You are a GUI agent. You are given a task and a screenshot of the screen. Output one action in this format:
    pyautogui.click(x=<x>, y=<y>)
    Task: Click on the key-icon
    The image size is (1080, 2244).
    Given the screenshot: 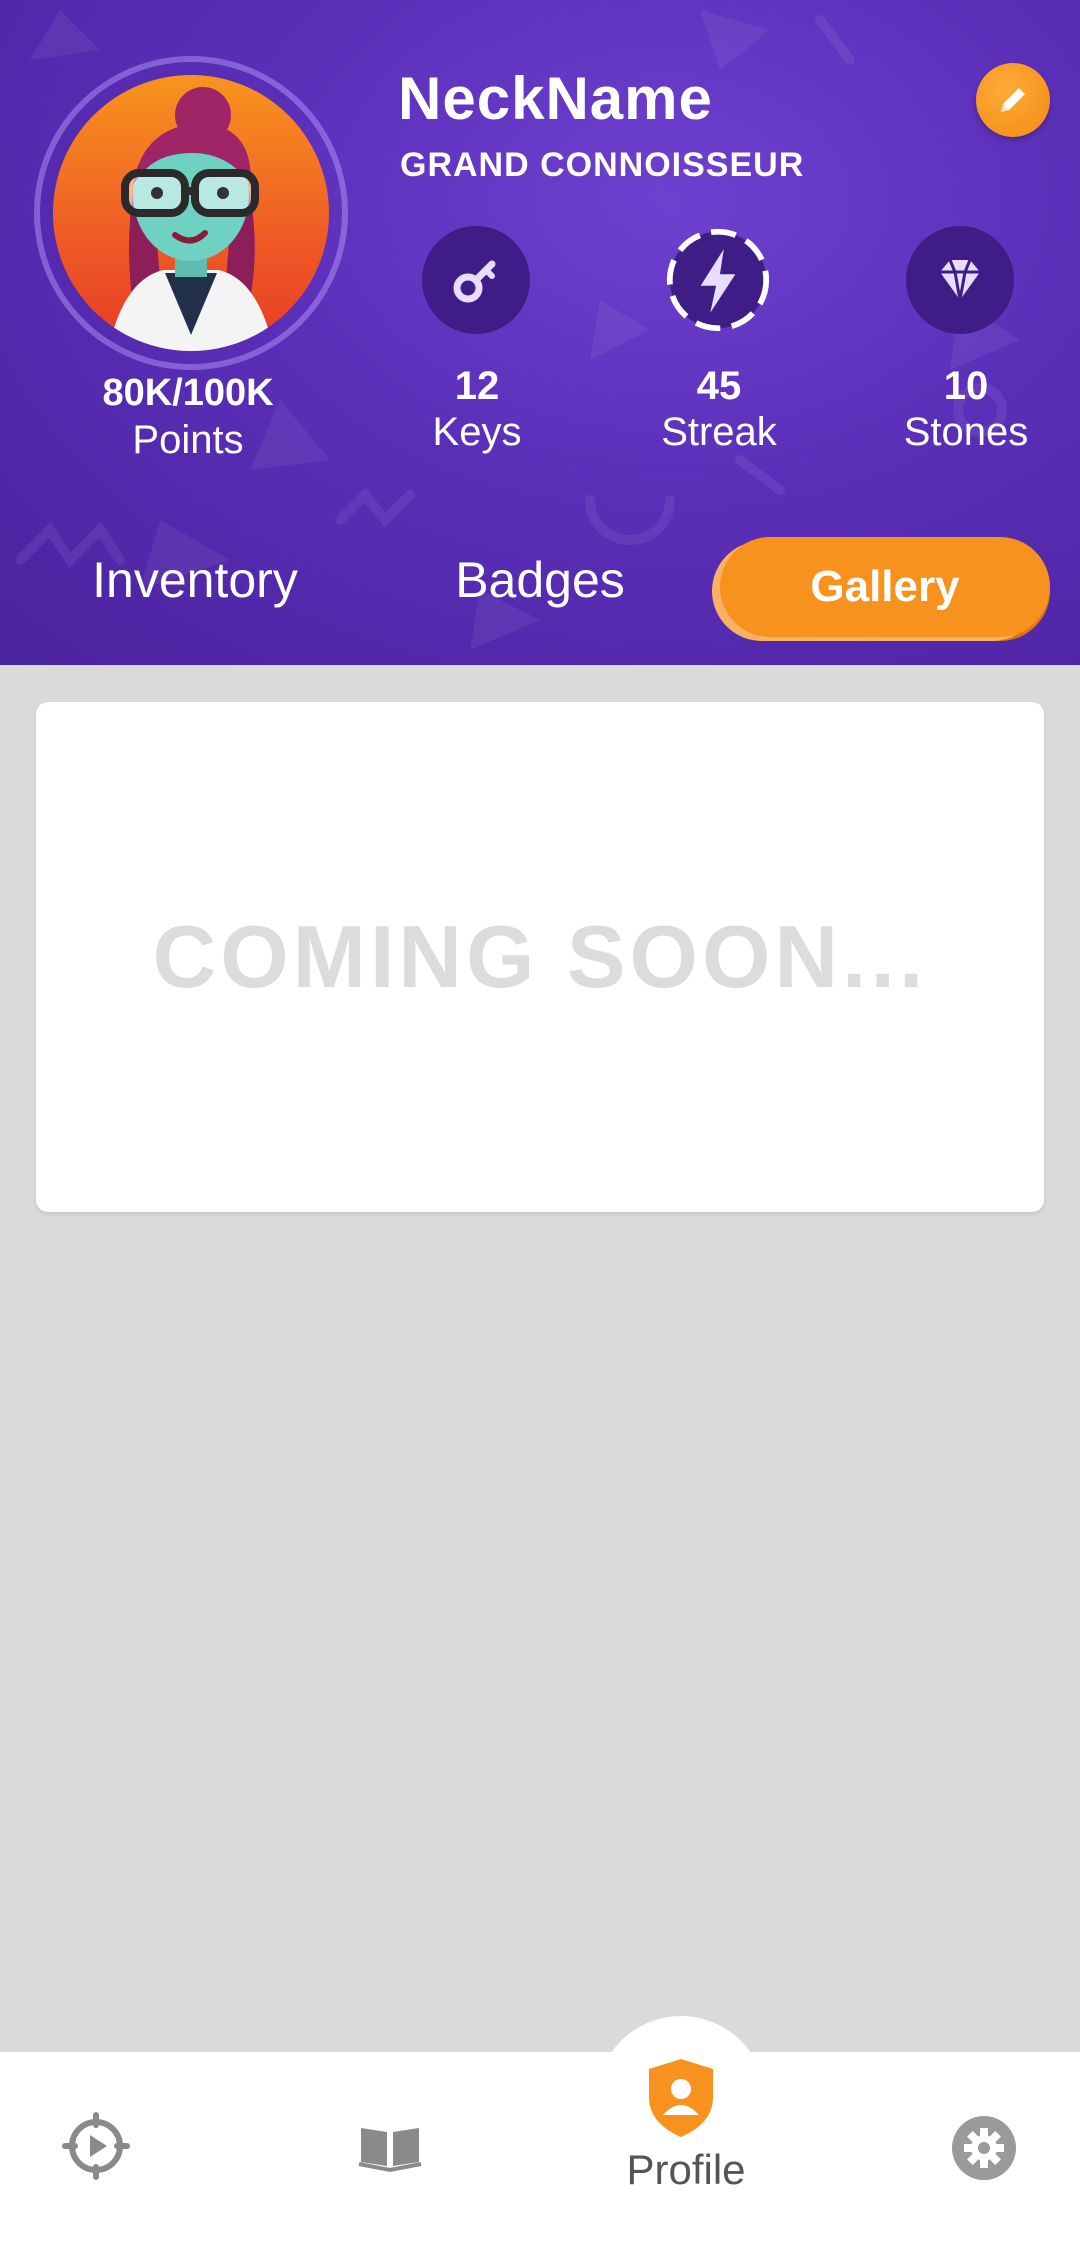 What is the action you would take?
    pyautogui.click(x=474, y=281)
    